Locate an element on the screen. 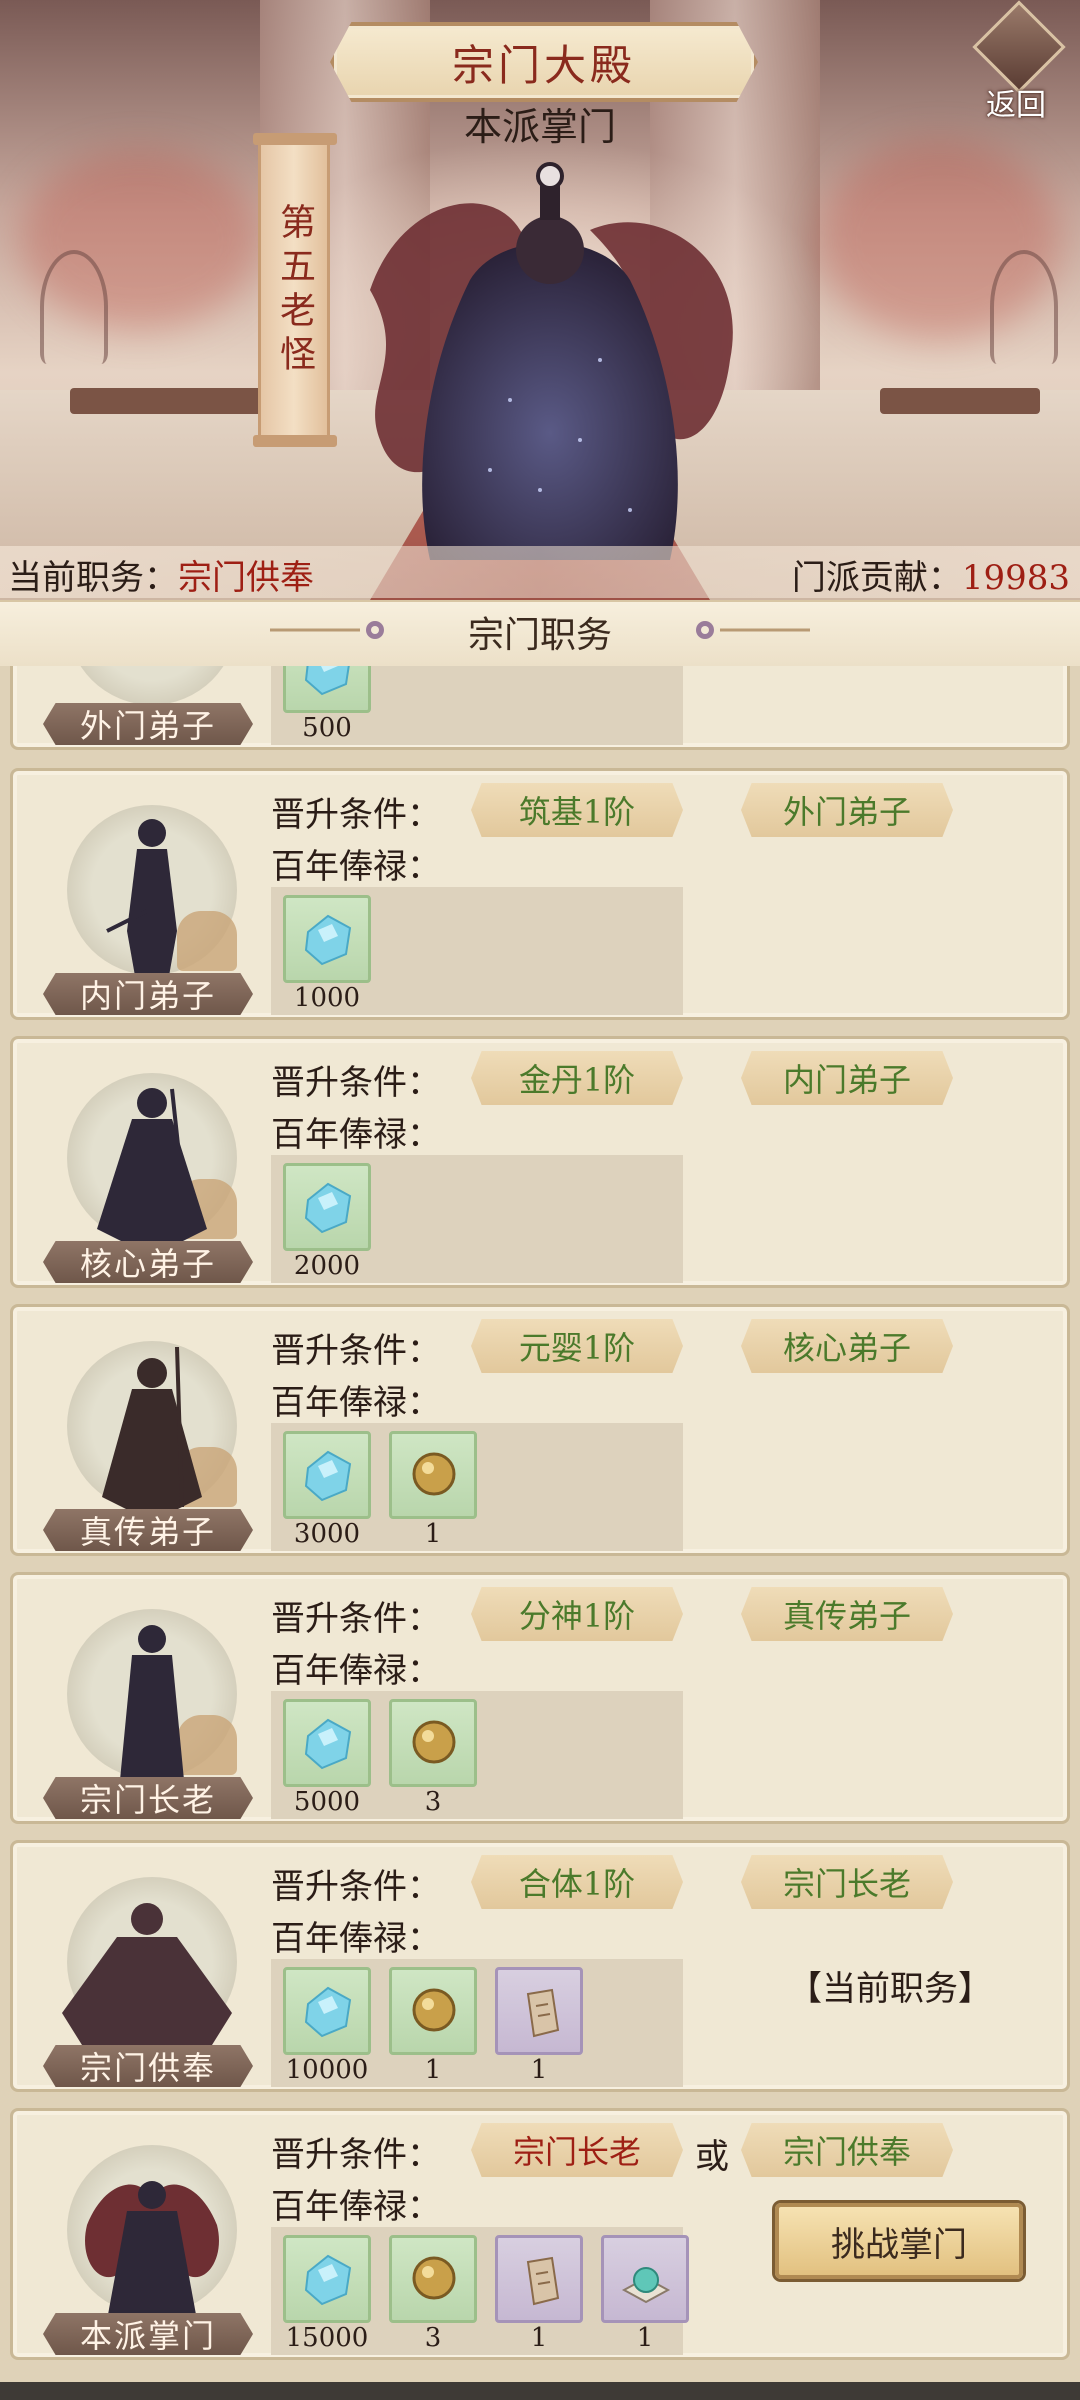 The width and height of the screenshot is (1080, 2400). current-position-label: 当前职务： is located at coordinates (93, 578).